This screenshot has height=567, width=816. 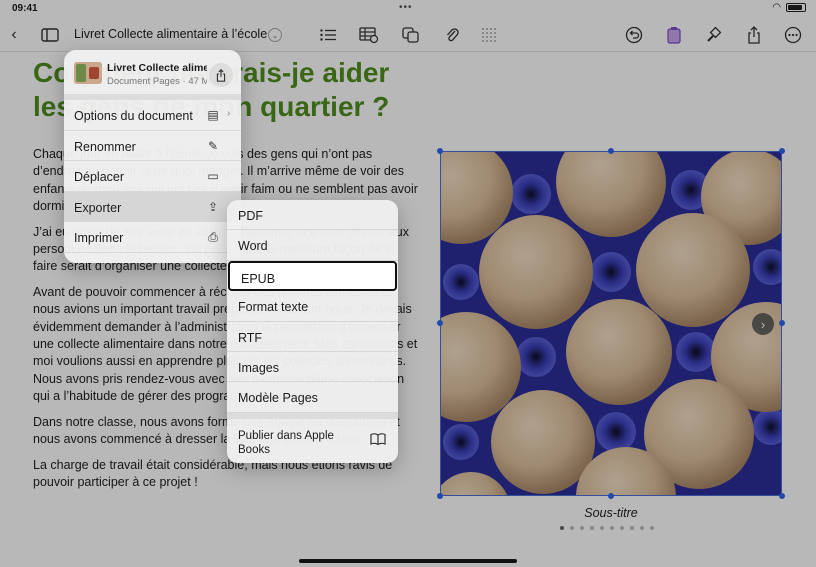 I want to click on menu-item-label: Imprimer, so click(x=99, y=238).